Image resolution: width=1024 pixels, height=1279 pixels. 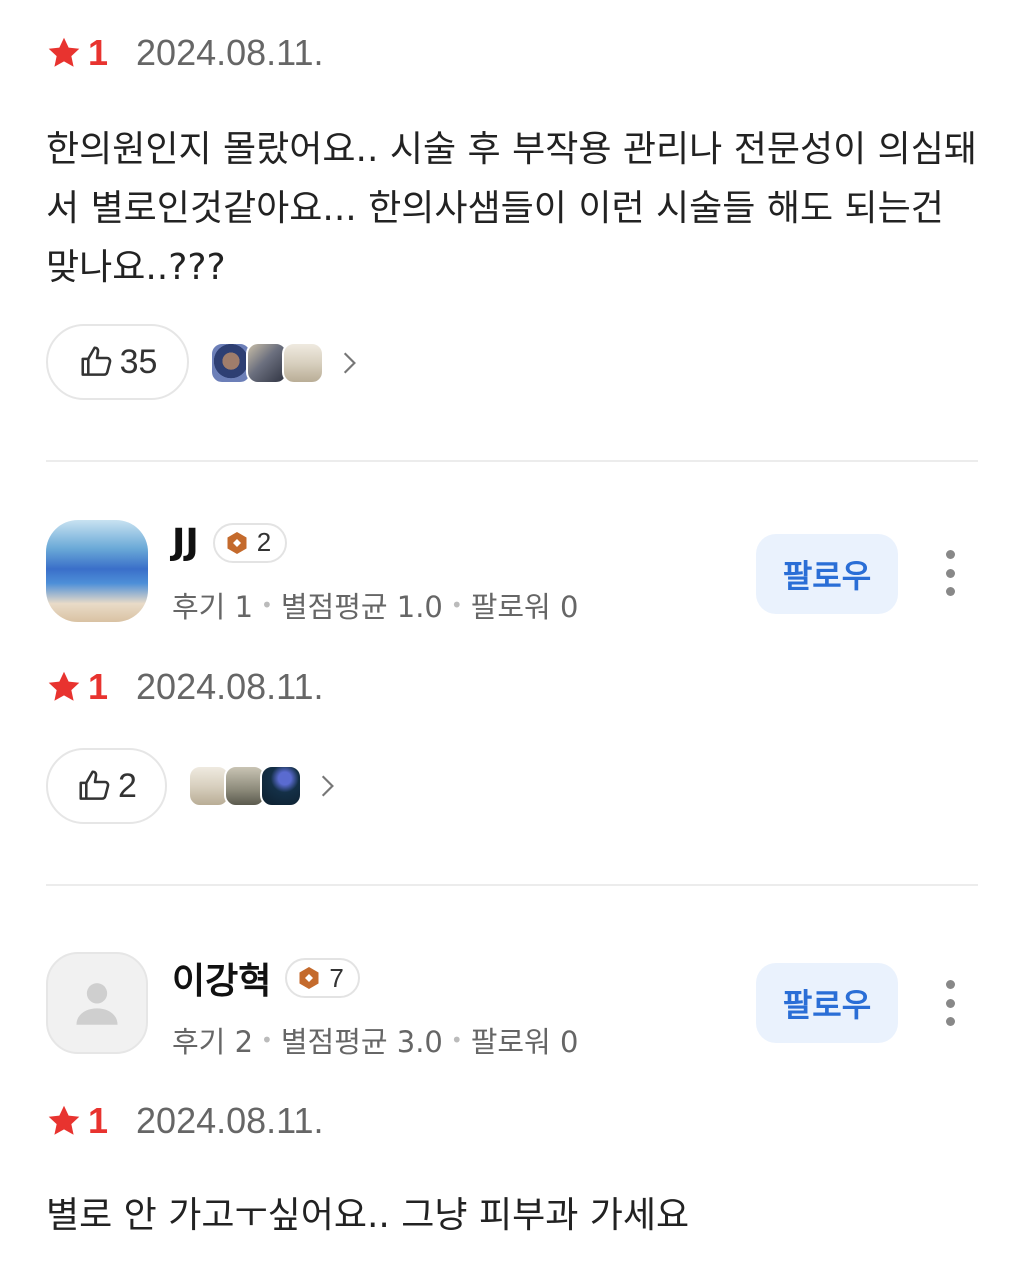 I want to click on average-rating: 별점평균 3.0, so click(x=361, y=1042).